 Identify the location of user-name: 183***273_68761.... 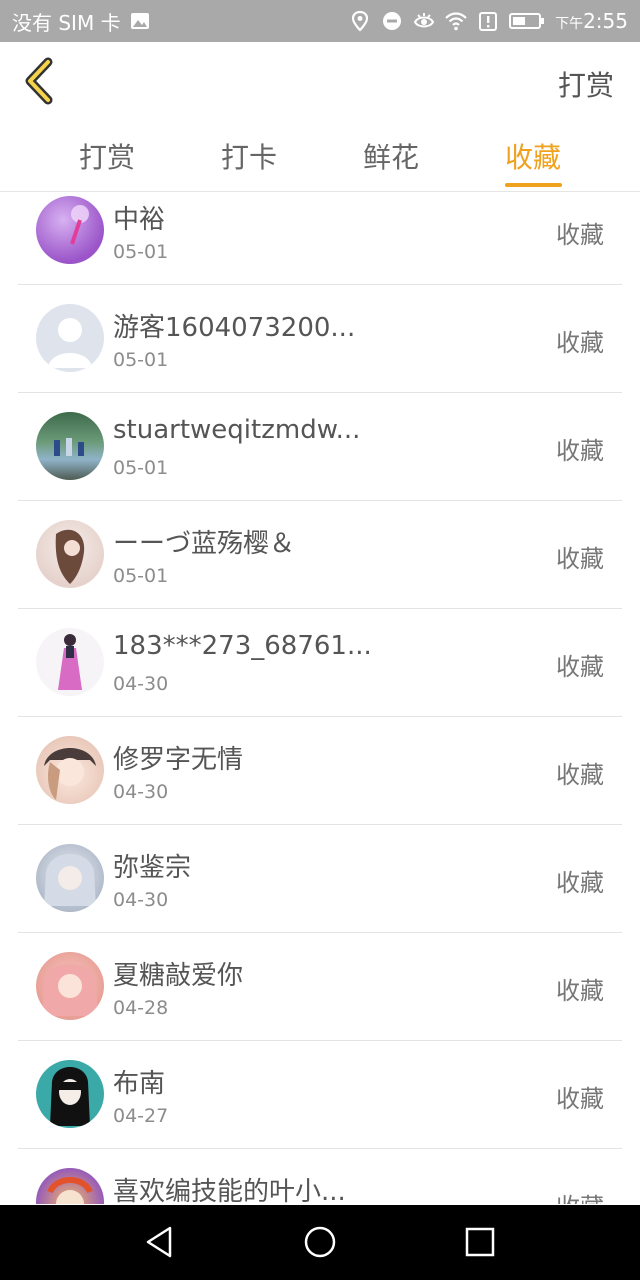
(242, 646).